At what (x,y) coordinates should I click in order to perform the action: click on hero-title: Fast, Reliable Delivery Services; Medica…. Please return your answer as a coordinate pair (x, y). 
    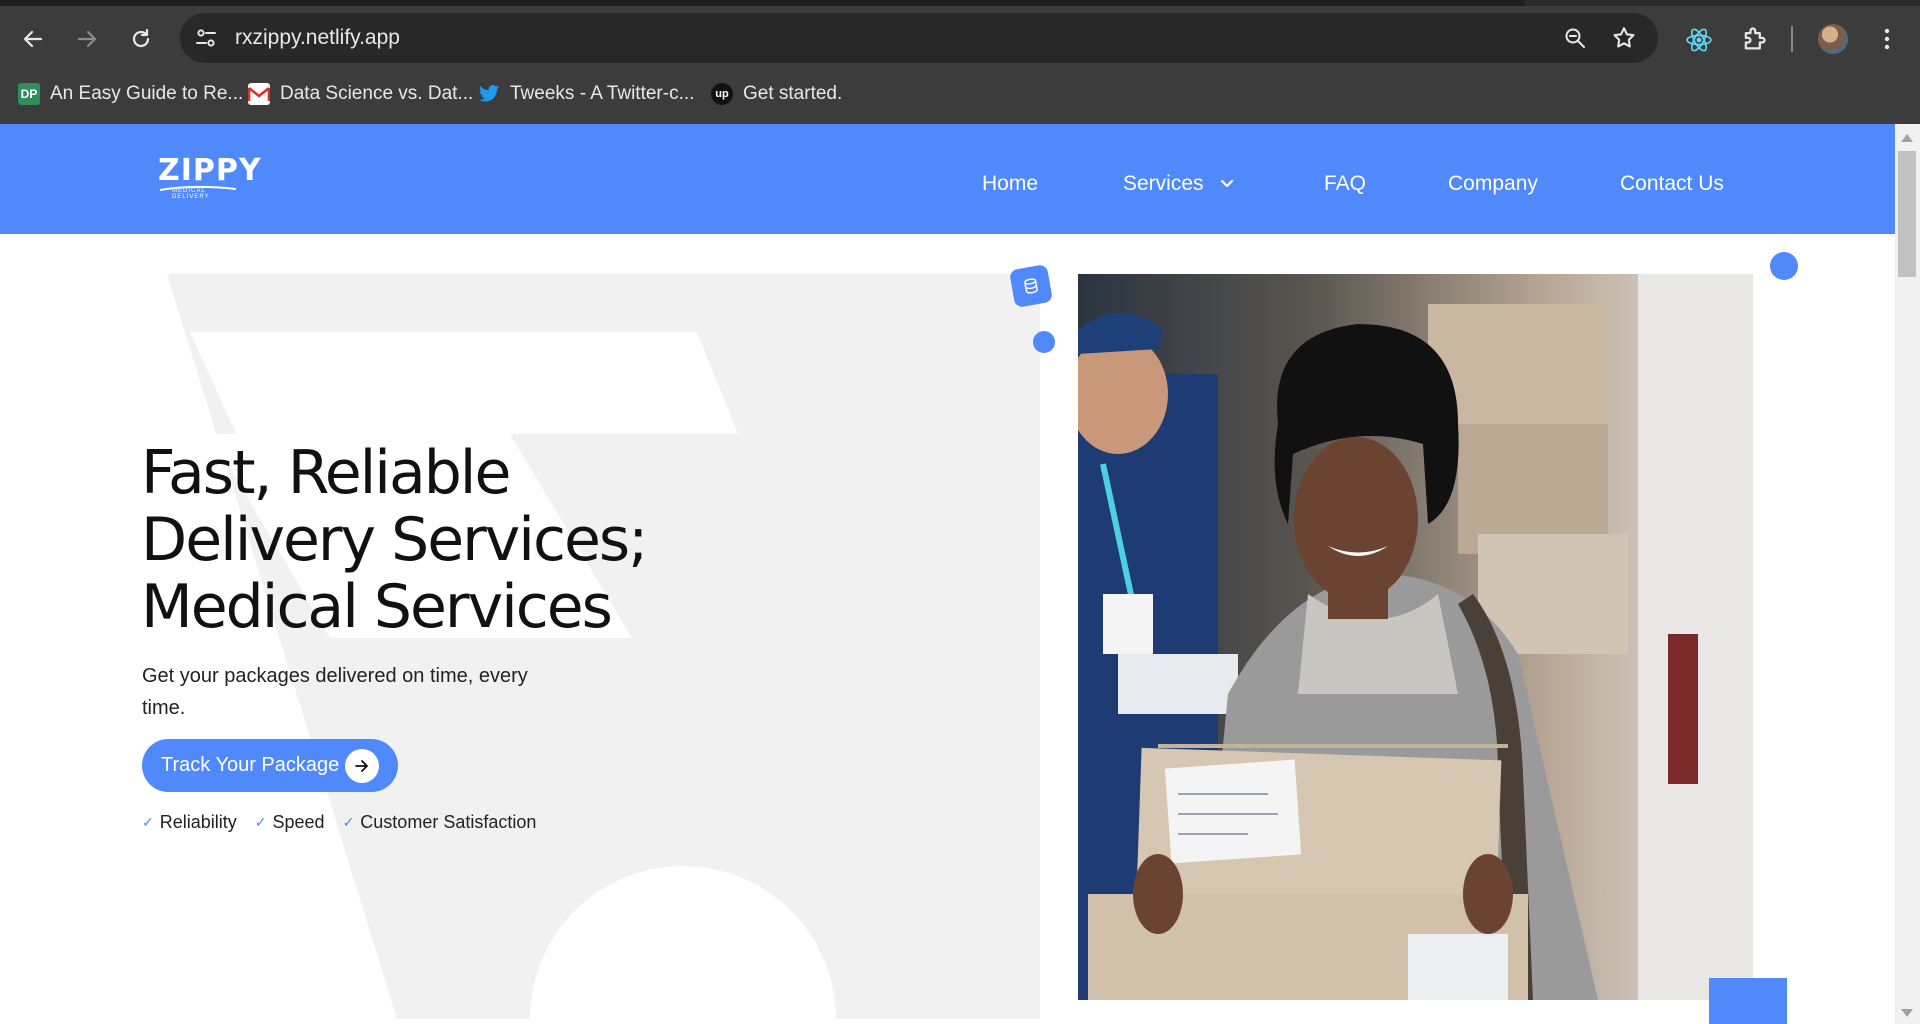
    Looking at the image, I should click on (461, 540).